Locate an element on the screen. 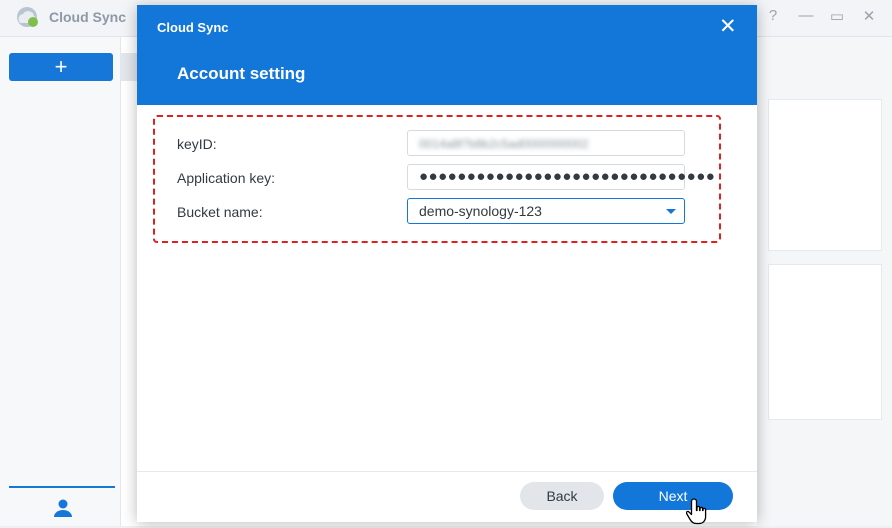 Image resolution: width=892 pixels, height=528 pixels. app-sidebar is located at coordinates (60, 281).